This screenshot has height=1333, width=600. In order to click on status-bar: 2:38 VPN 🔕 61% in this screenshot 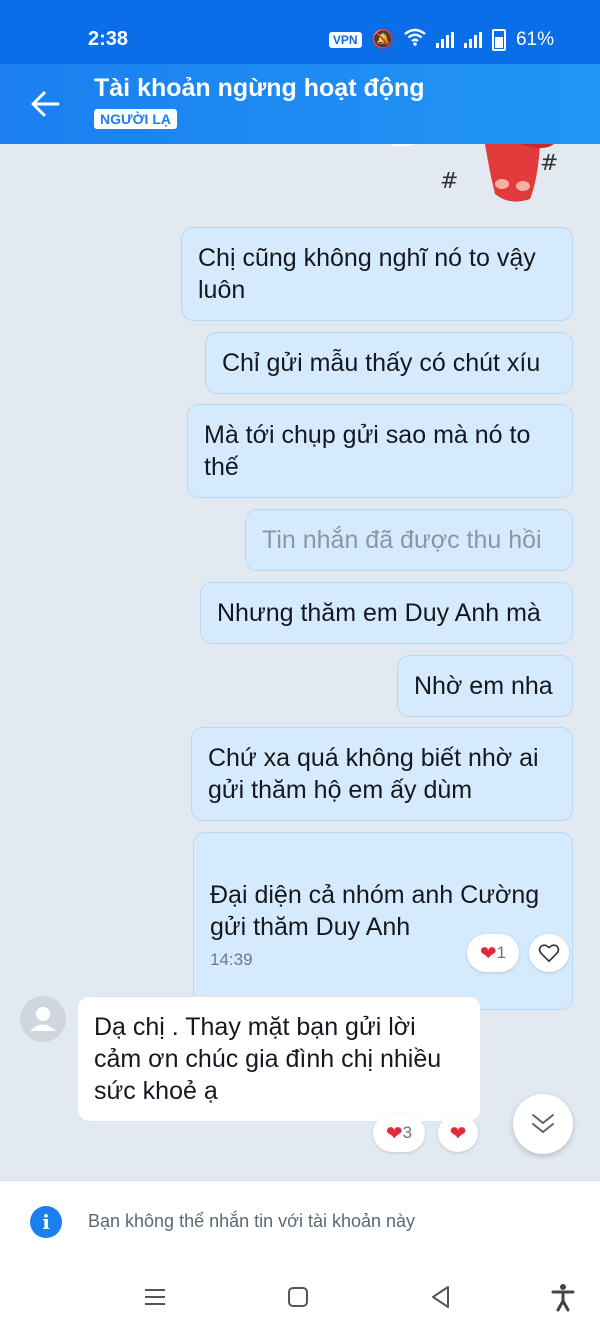, I will do `click(300, 32)`.